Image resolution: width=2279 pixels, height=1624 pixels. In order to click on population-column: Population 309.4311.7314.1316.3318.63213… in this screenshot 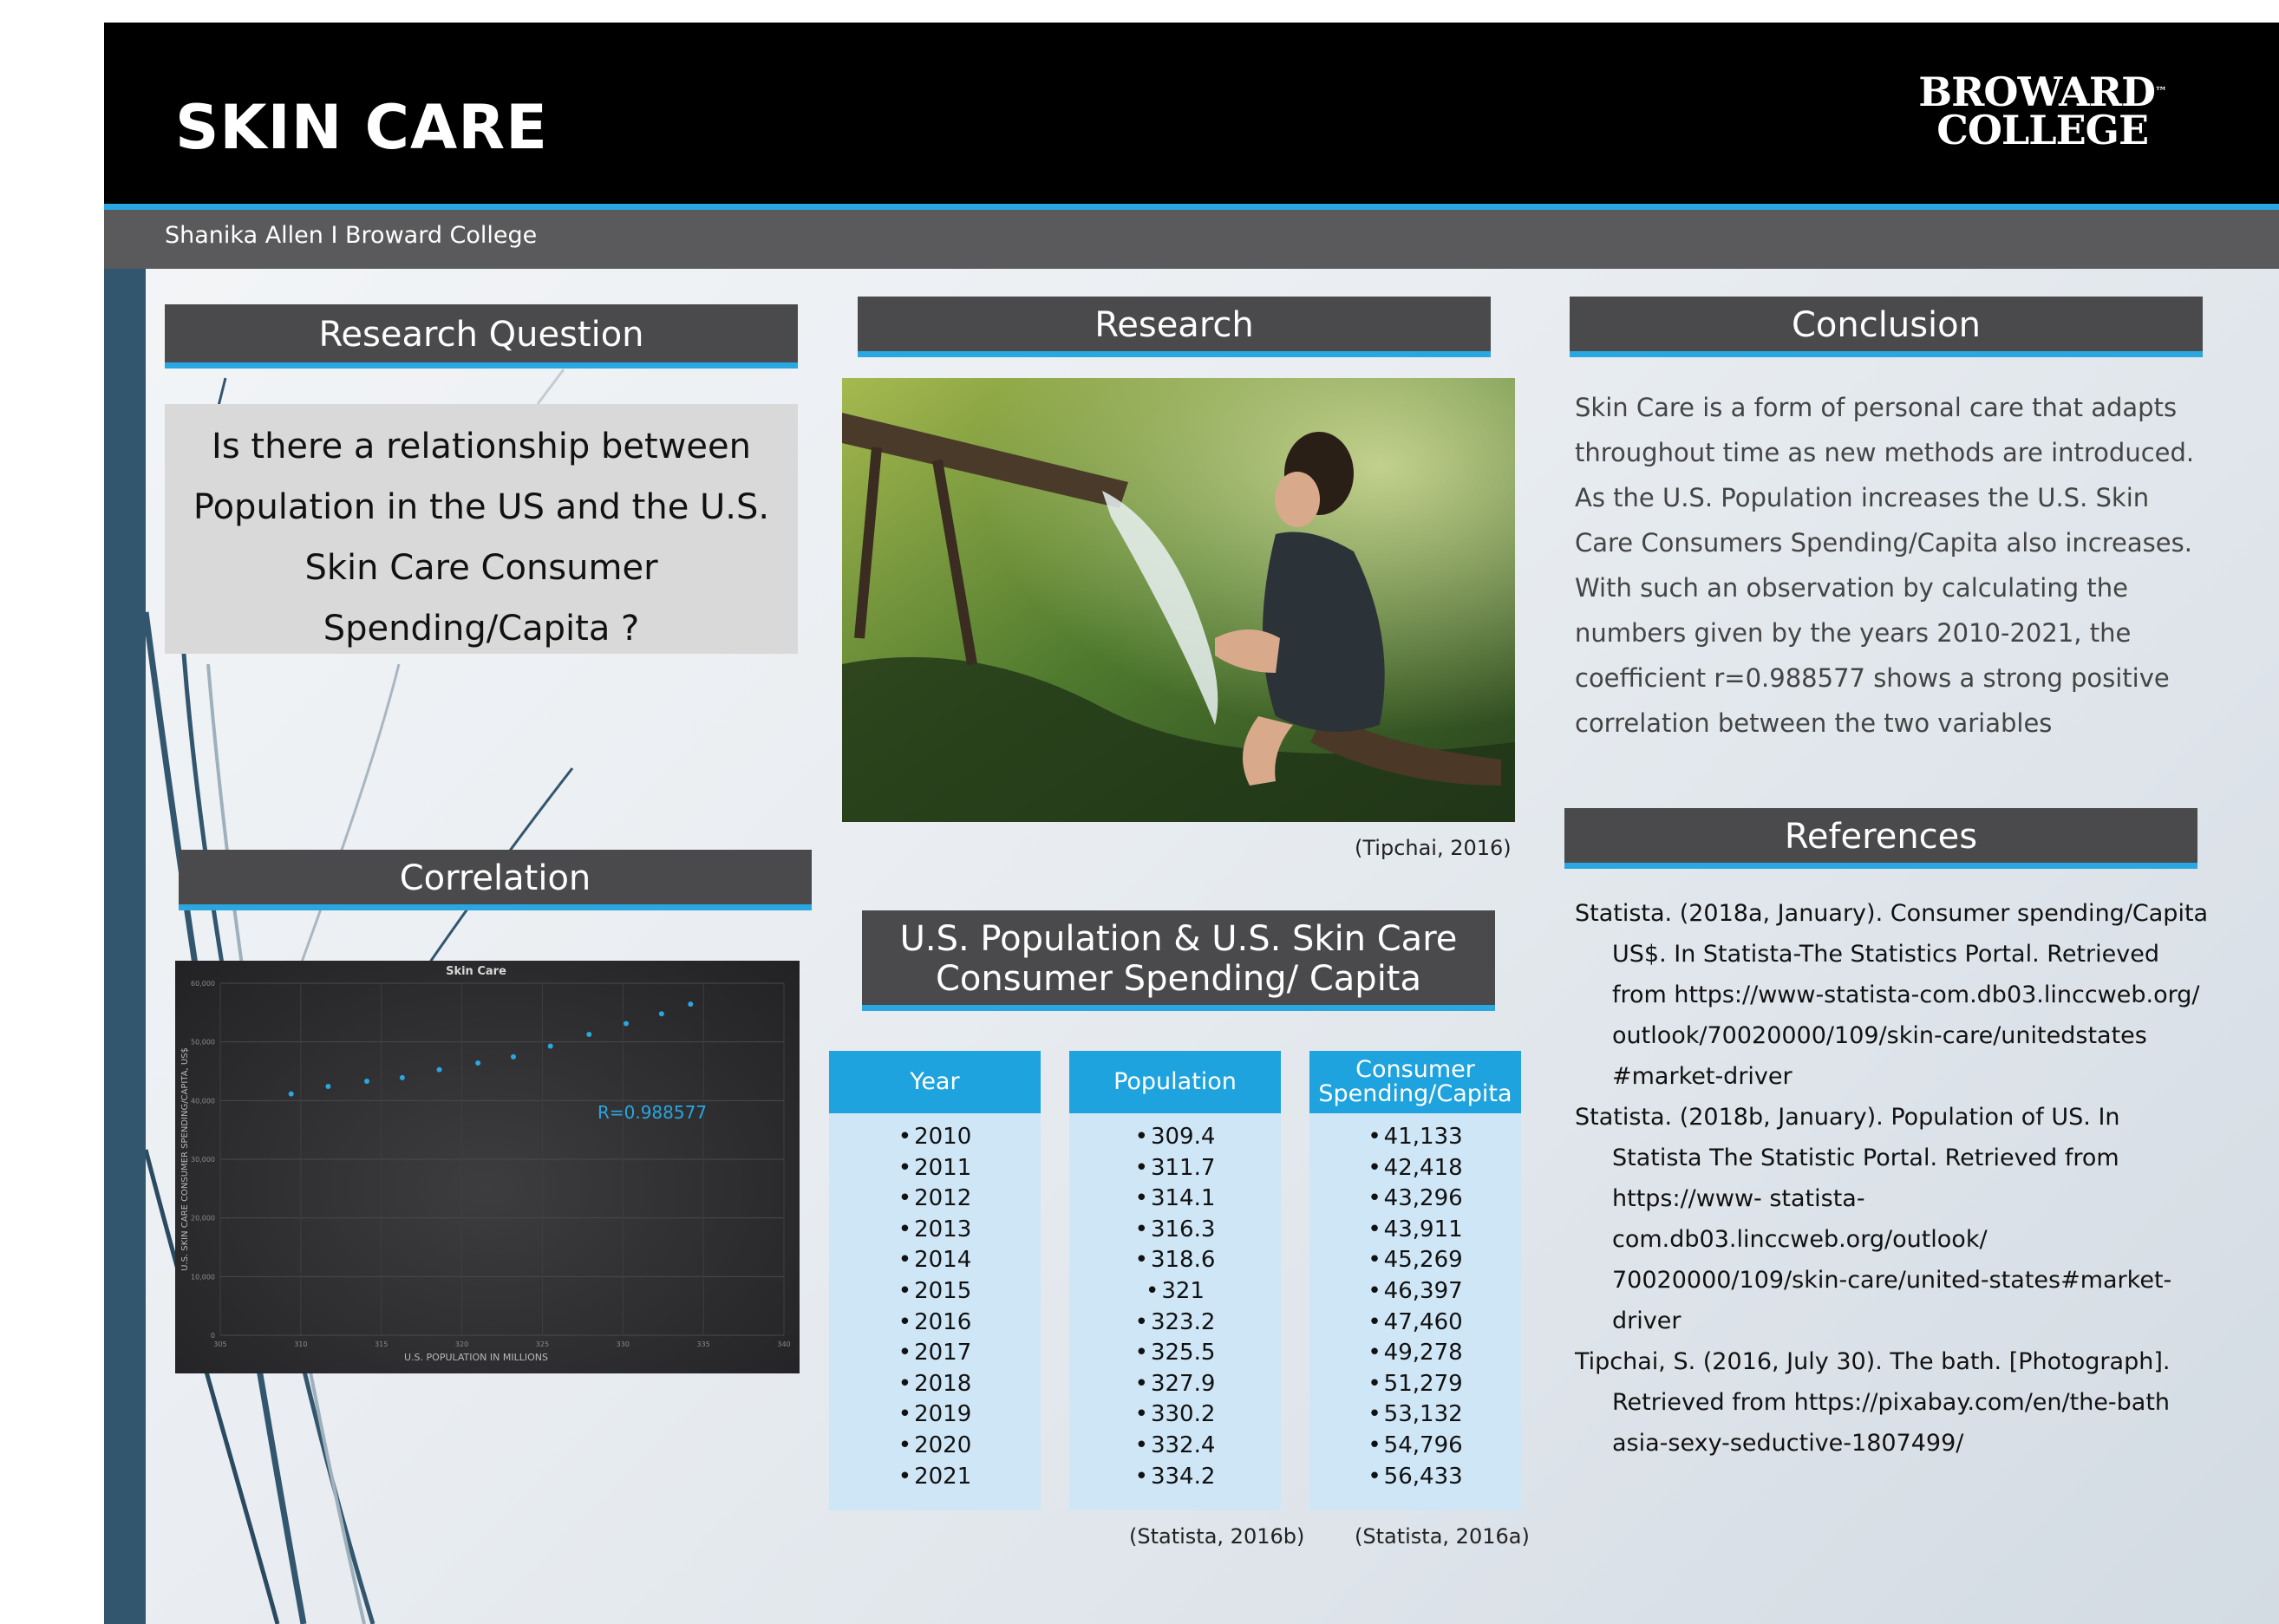, I will do `click(1175, 1280)`.